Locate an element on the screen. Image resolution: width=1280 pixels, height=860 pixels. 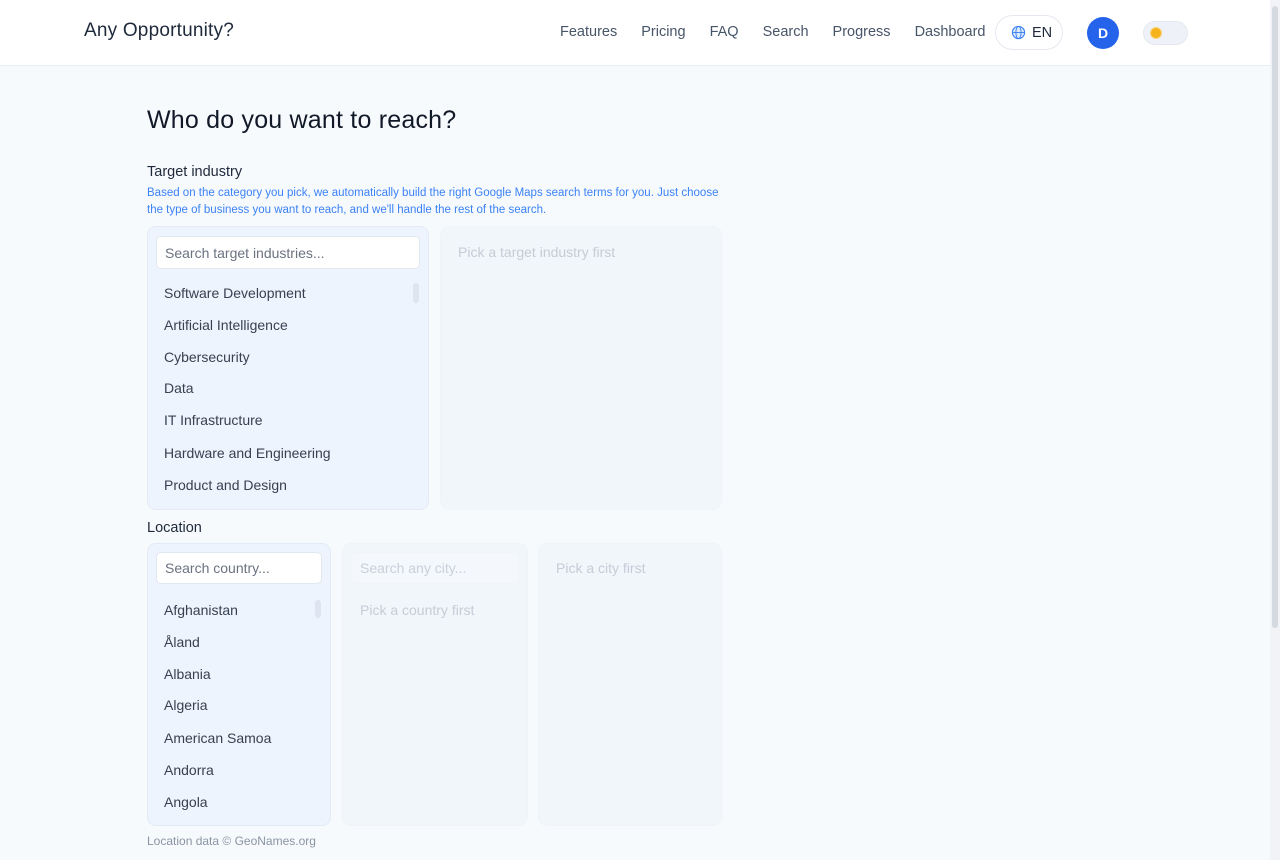
country-item: Angola is located at coordinates (186, 802).